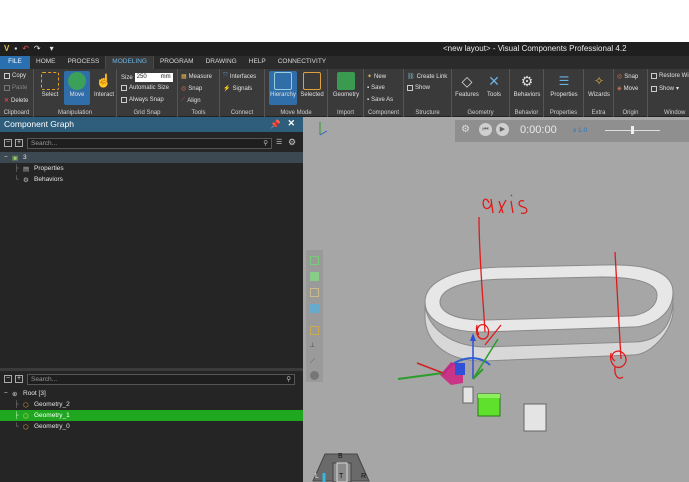 This screenshot has height=482, width=689. I want to click on tree-node-component: − ▣ 3, so click(151, 157).